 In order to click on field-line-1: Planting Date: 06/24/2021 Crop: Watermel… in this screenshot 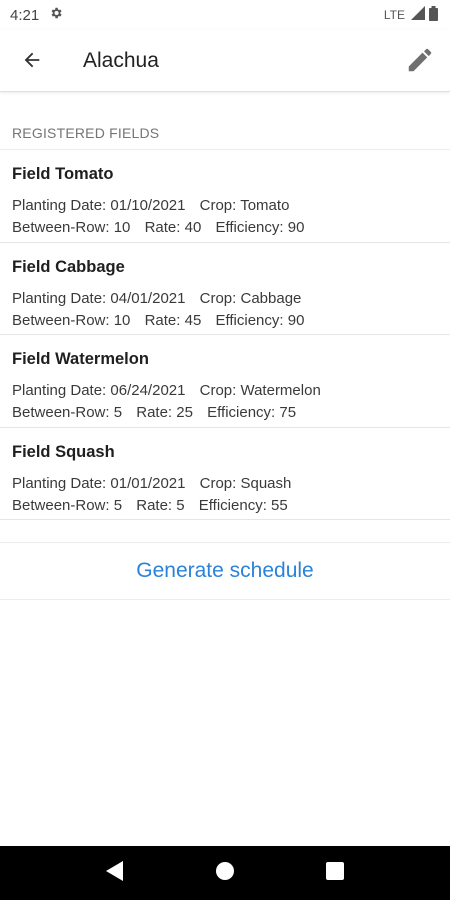, I will do `click(225, 391)`.